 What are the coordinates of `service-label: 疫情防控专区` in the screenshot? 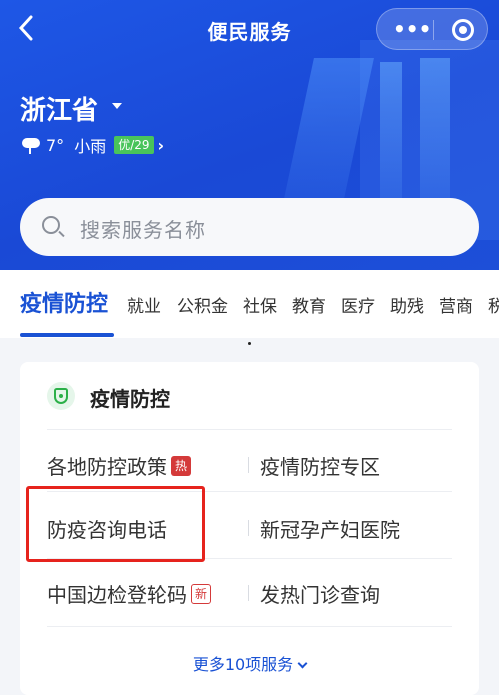 It's located at (320, 467).